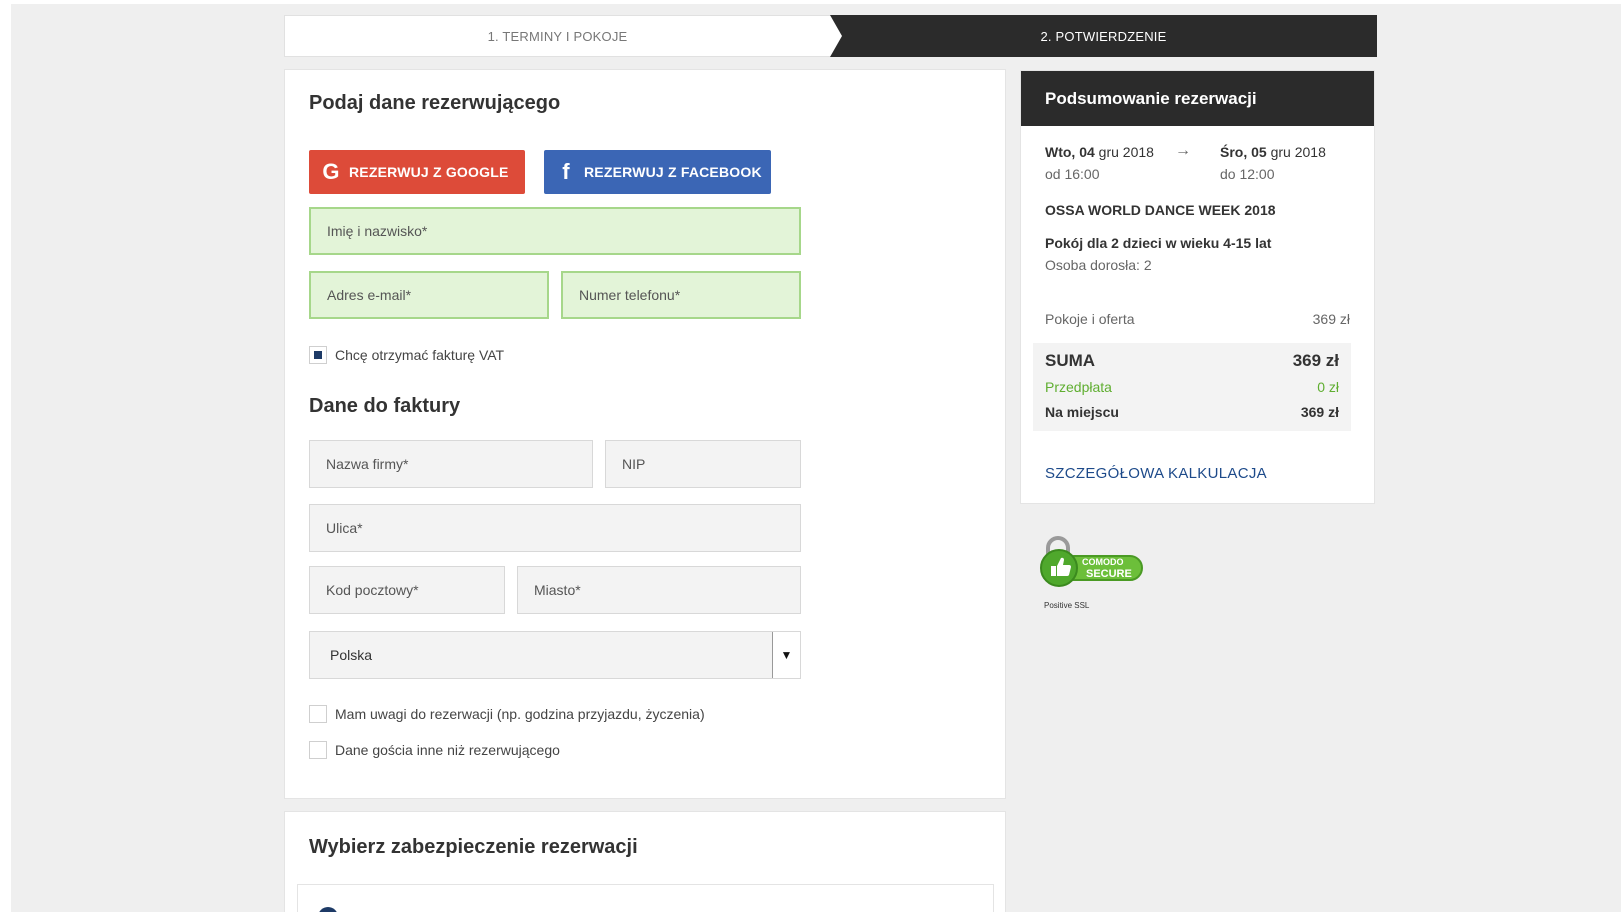 This screenshot has height=912, width=1621. Describe the element at coordinates (473, 847) in the screenshot. I see `security-title: Wybierz zabezpieczenie rezerwacji` at that location.